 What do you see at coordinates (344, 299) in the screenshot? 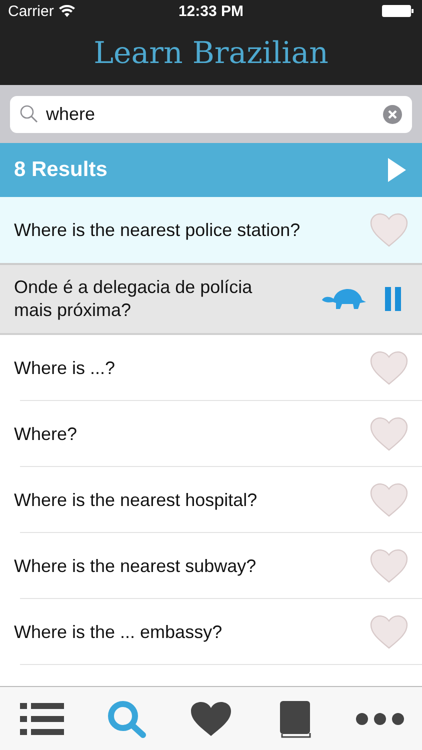
I see `turtle-icon` at bounding box center [344, 299].